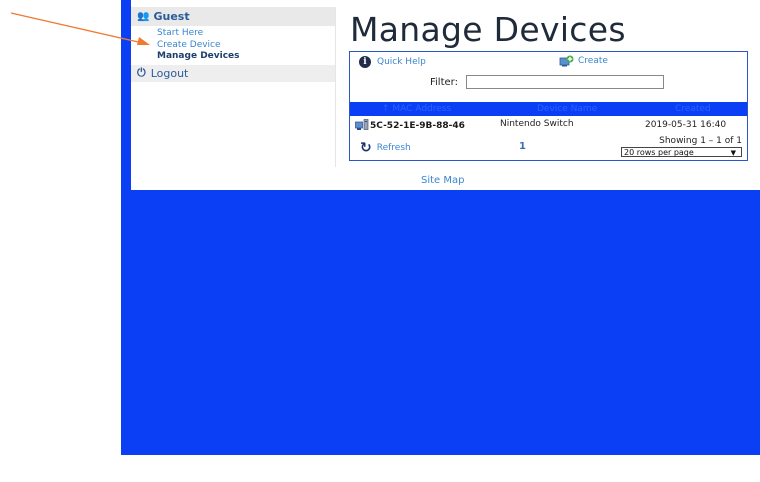  I want to click on sidebar-group-guest: 👥 Guest, so click(233, 16).